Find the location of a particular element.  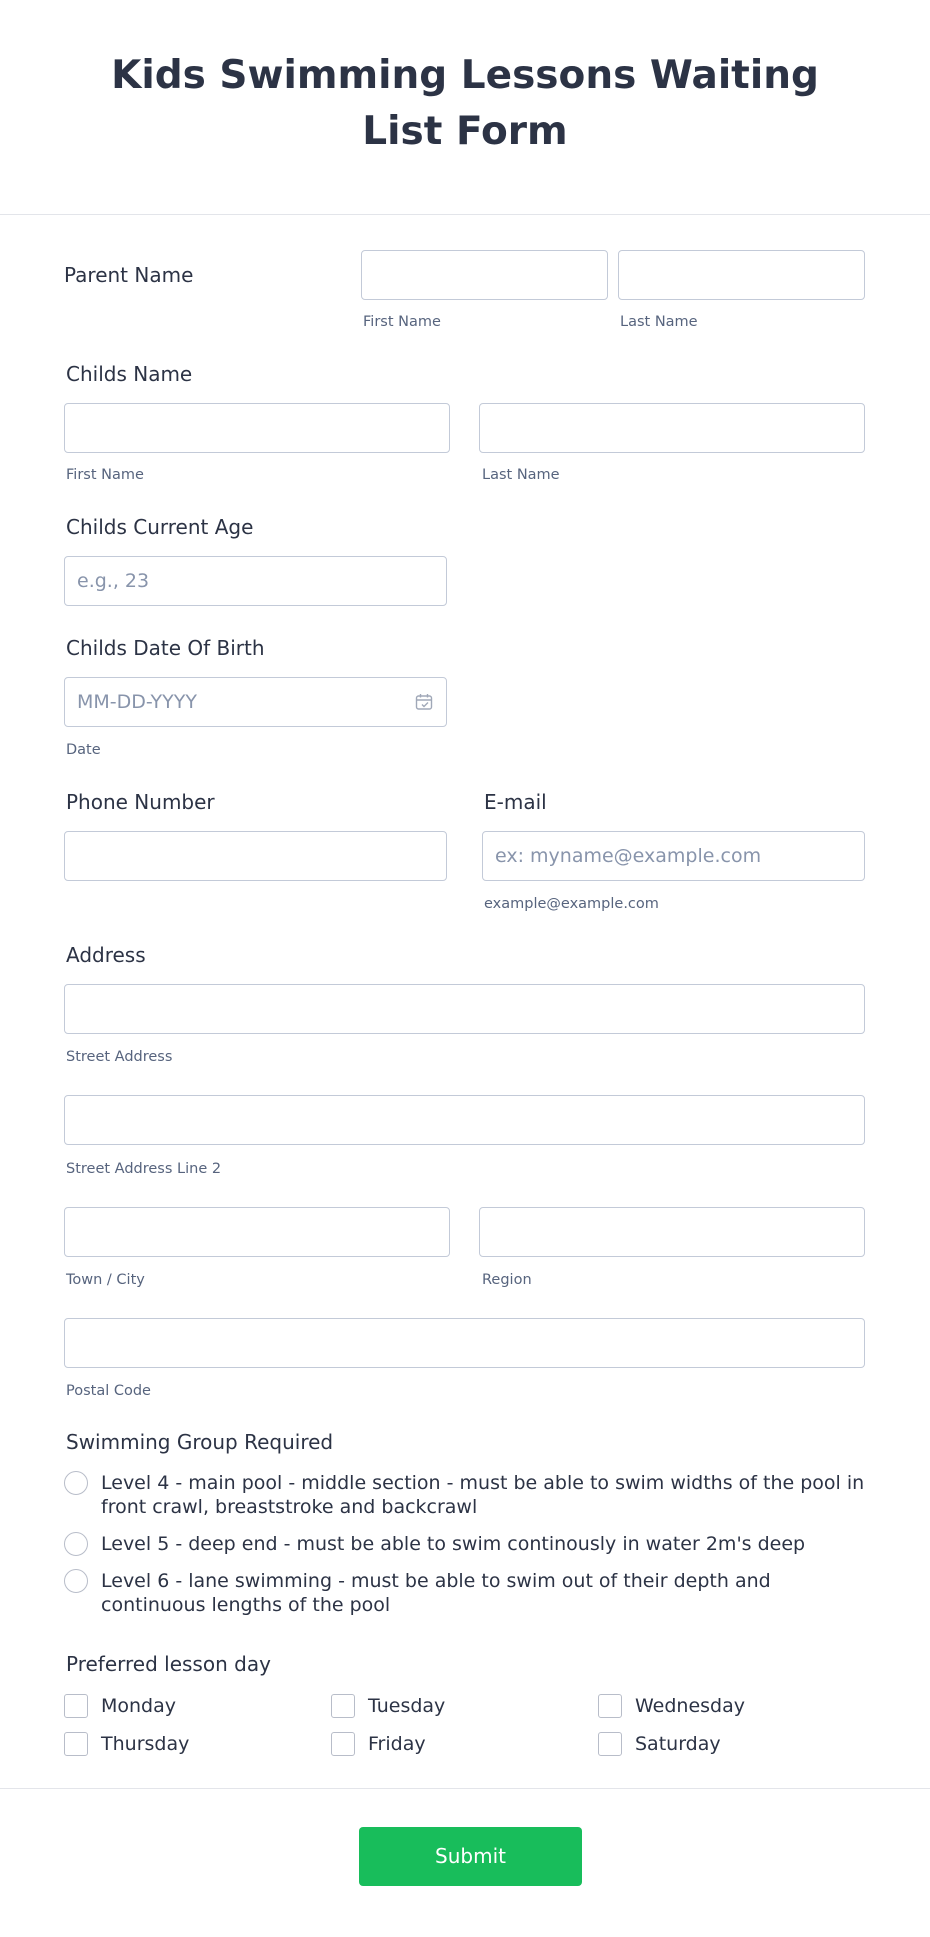

form-title: Kids Swimming Lessons Waiting List Form is located at coordinates (465, 103).